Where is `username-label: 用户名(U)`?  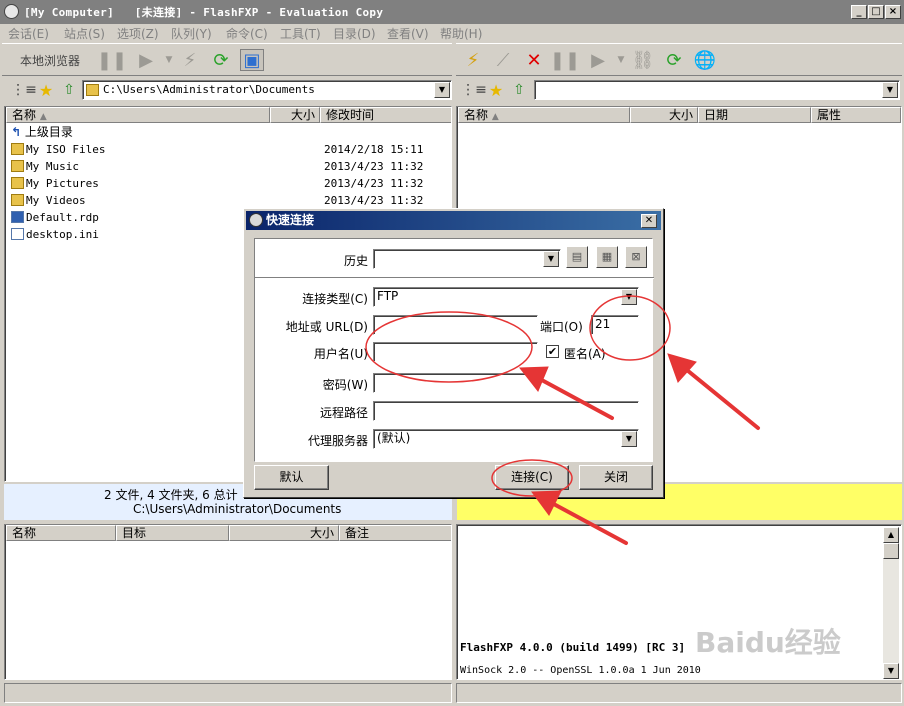 username-label: 用户名(U) is located at coordinates (340, 354).